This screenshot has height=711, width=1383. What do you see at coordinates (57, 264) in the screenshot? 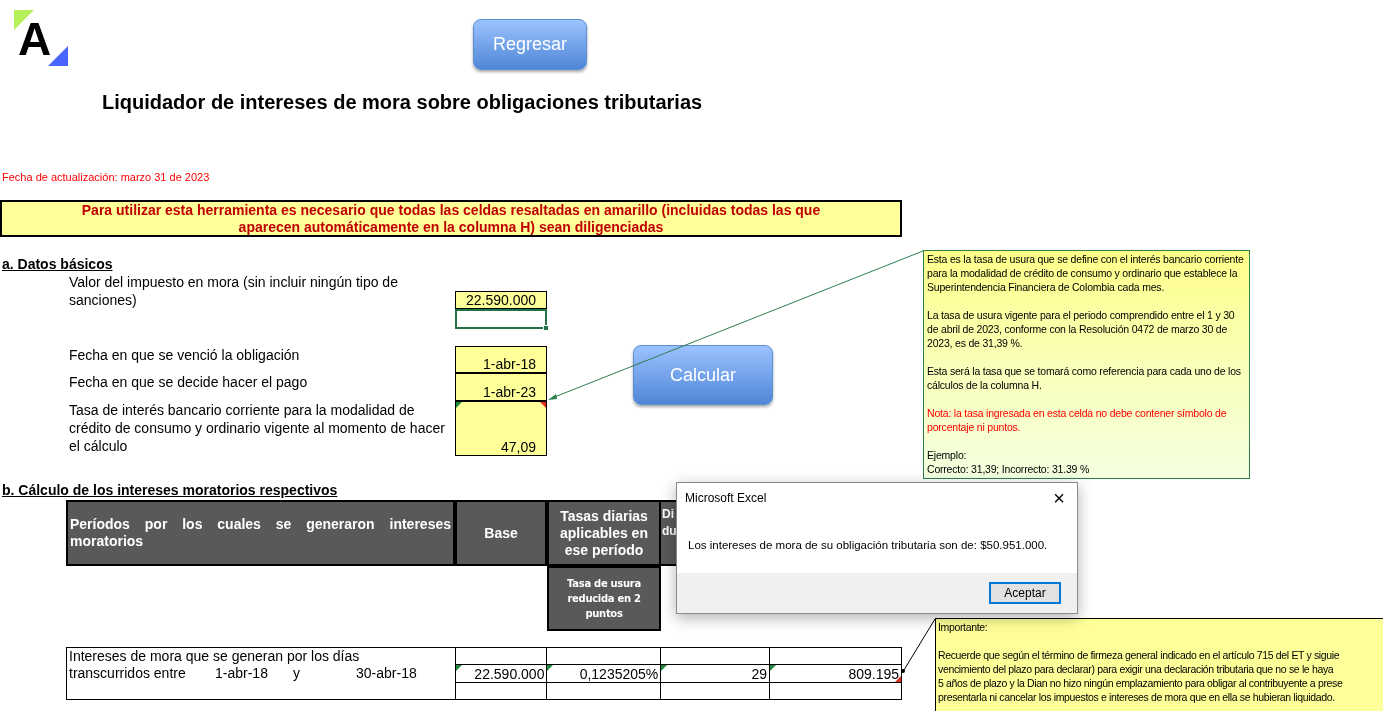
I see `section-heading: a. Datos básicos` at bounding box center [57, 264].